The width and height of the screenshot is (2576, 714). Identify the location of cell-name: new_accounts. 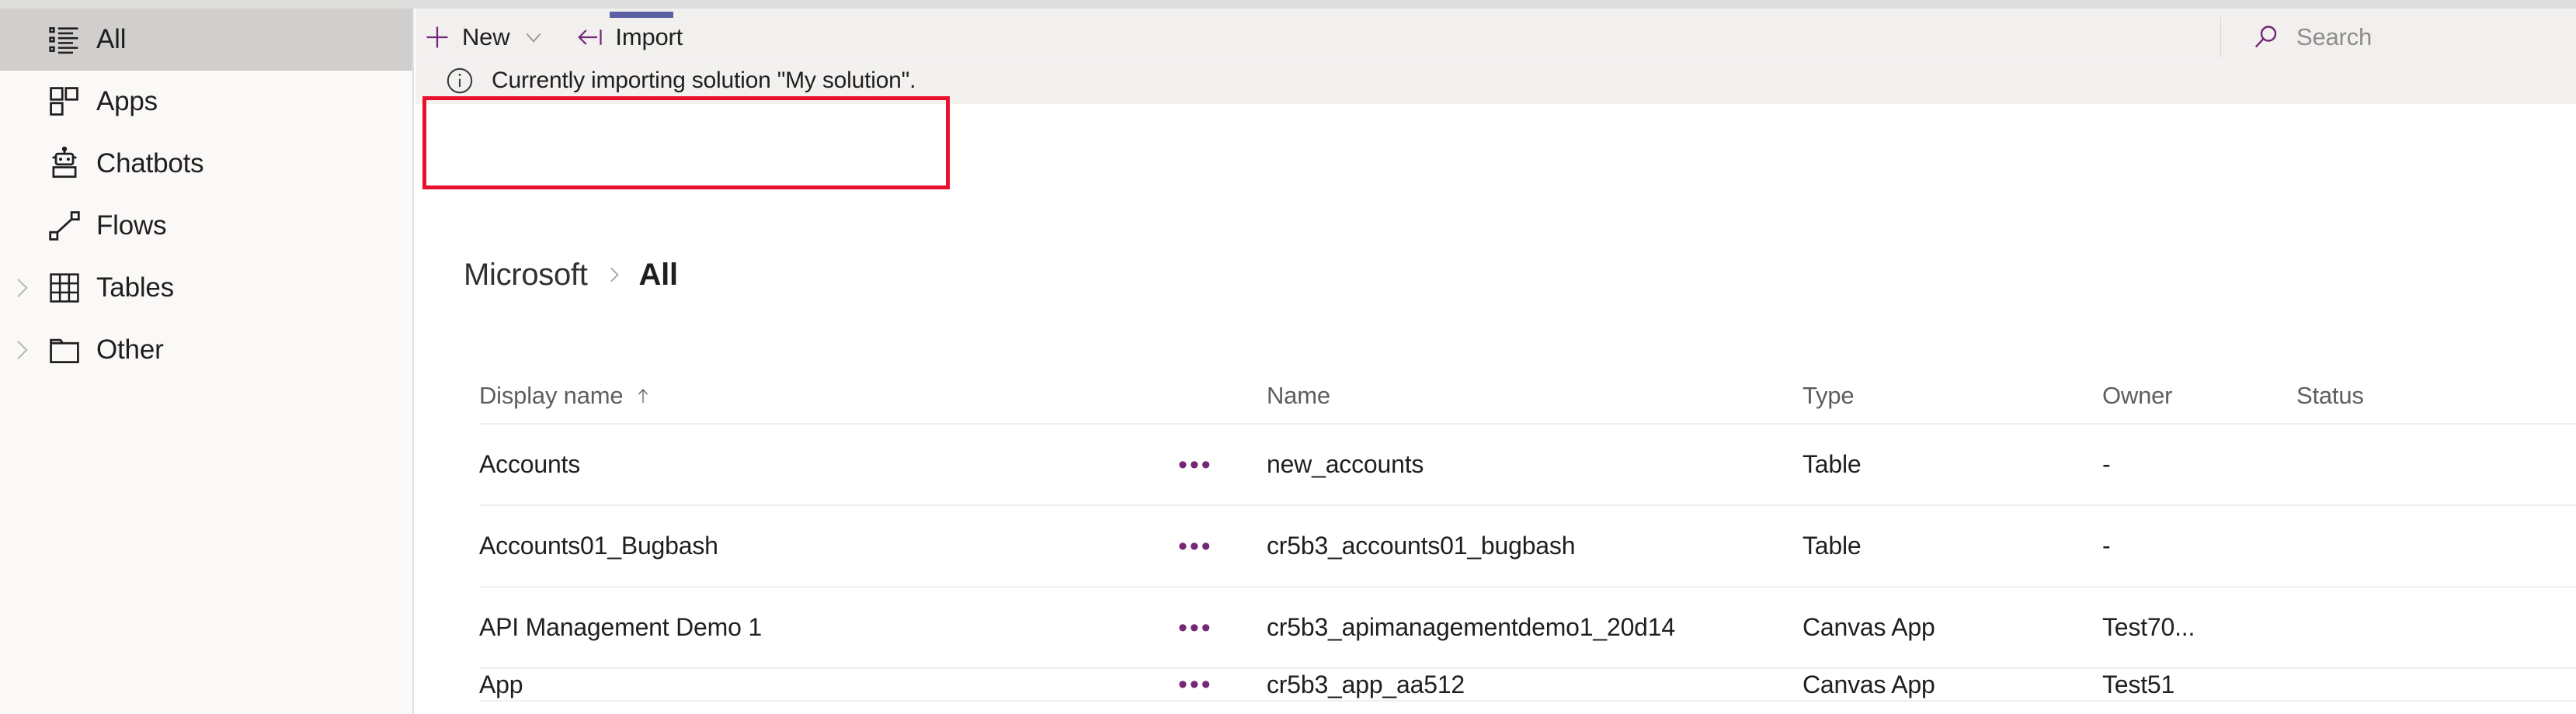
(1345, 464).